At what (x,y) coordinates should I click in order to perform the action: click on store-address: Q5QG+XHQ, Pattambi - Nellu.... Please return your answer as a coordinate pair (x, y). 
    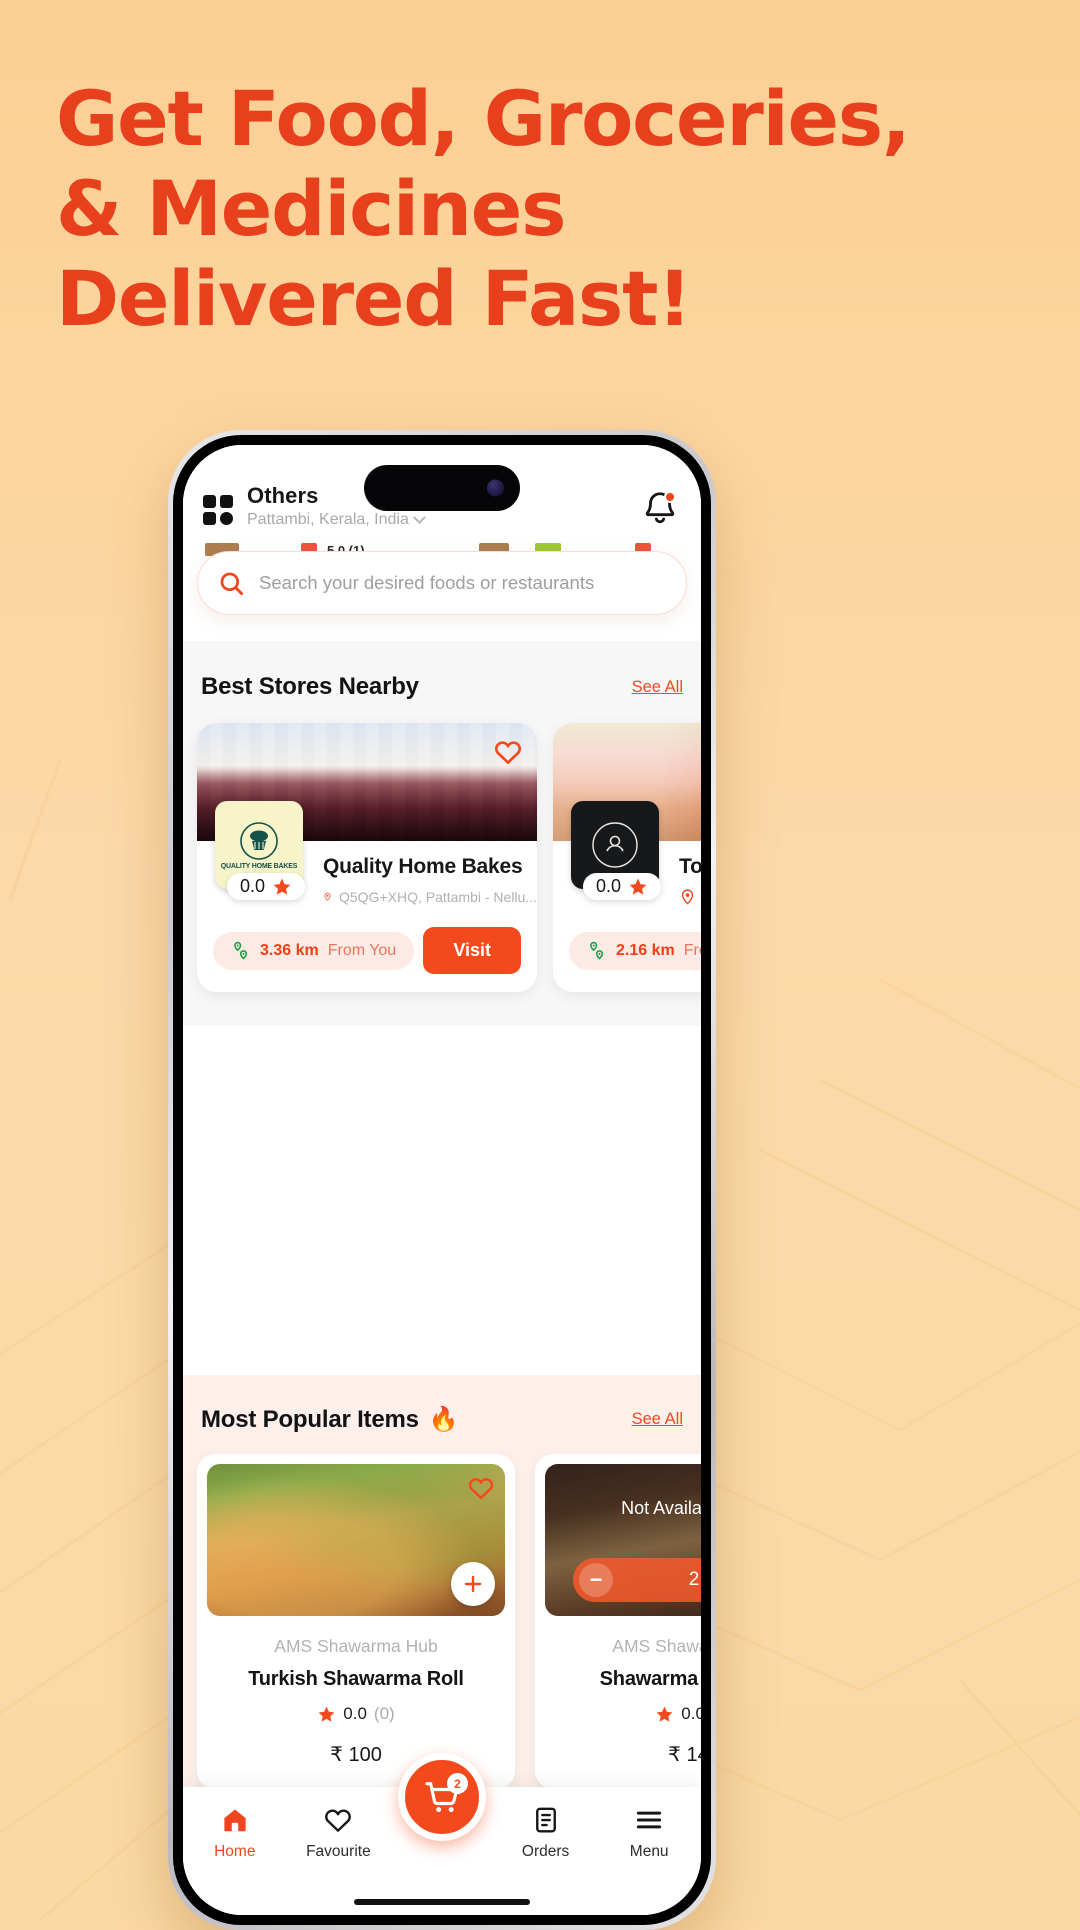
    Looking at the image, I should click on (430, 896).